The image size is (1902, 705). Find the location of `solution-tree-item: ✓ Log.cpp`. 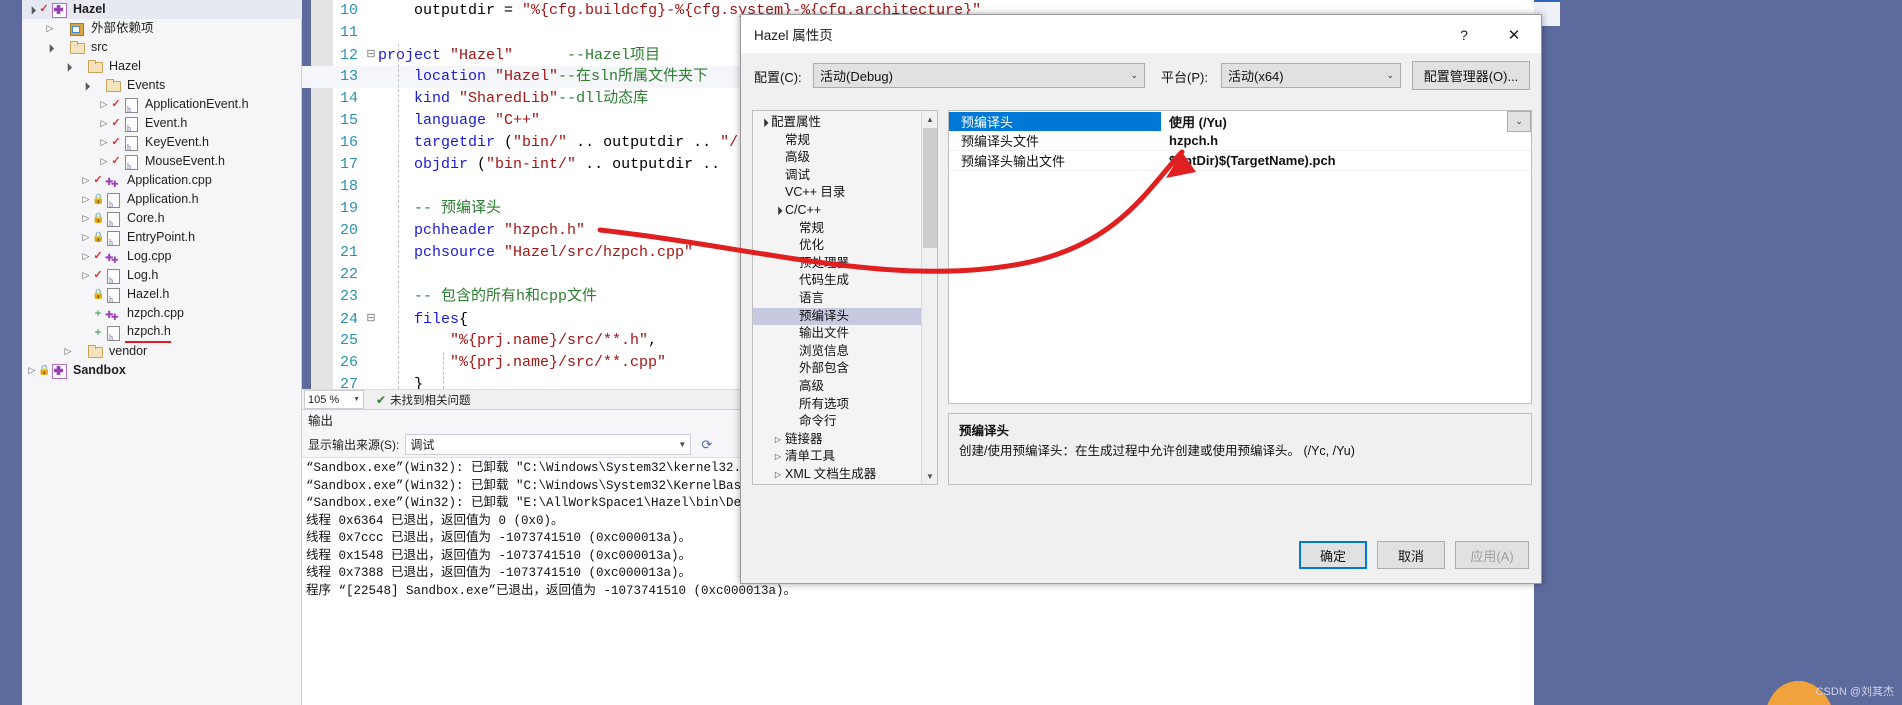

solution-tree-item: ✓ Log.cpp is located at coordinates (162, 258).